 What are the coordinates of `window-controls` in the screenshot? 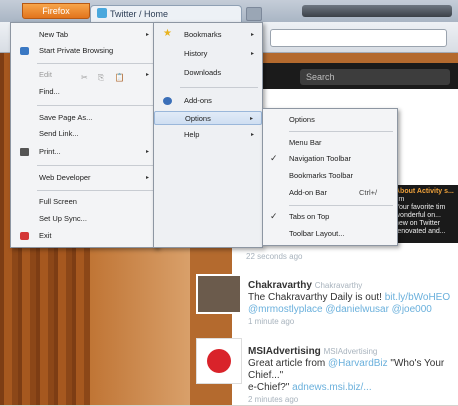 It's located at (377, 11).